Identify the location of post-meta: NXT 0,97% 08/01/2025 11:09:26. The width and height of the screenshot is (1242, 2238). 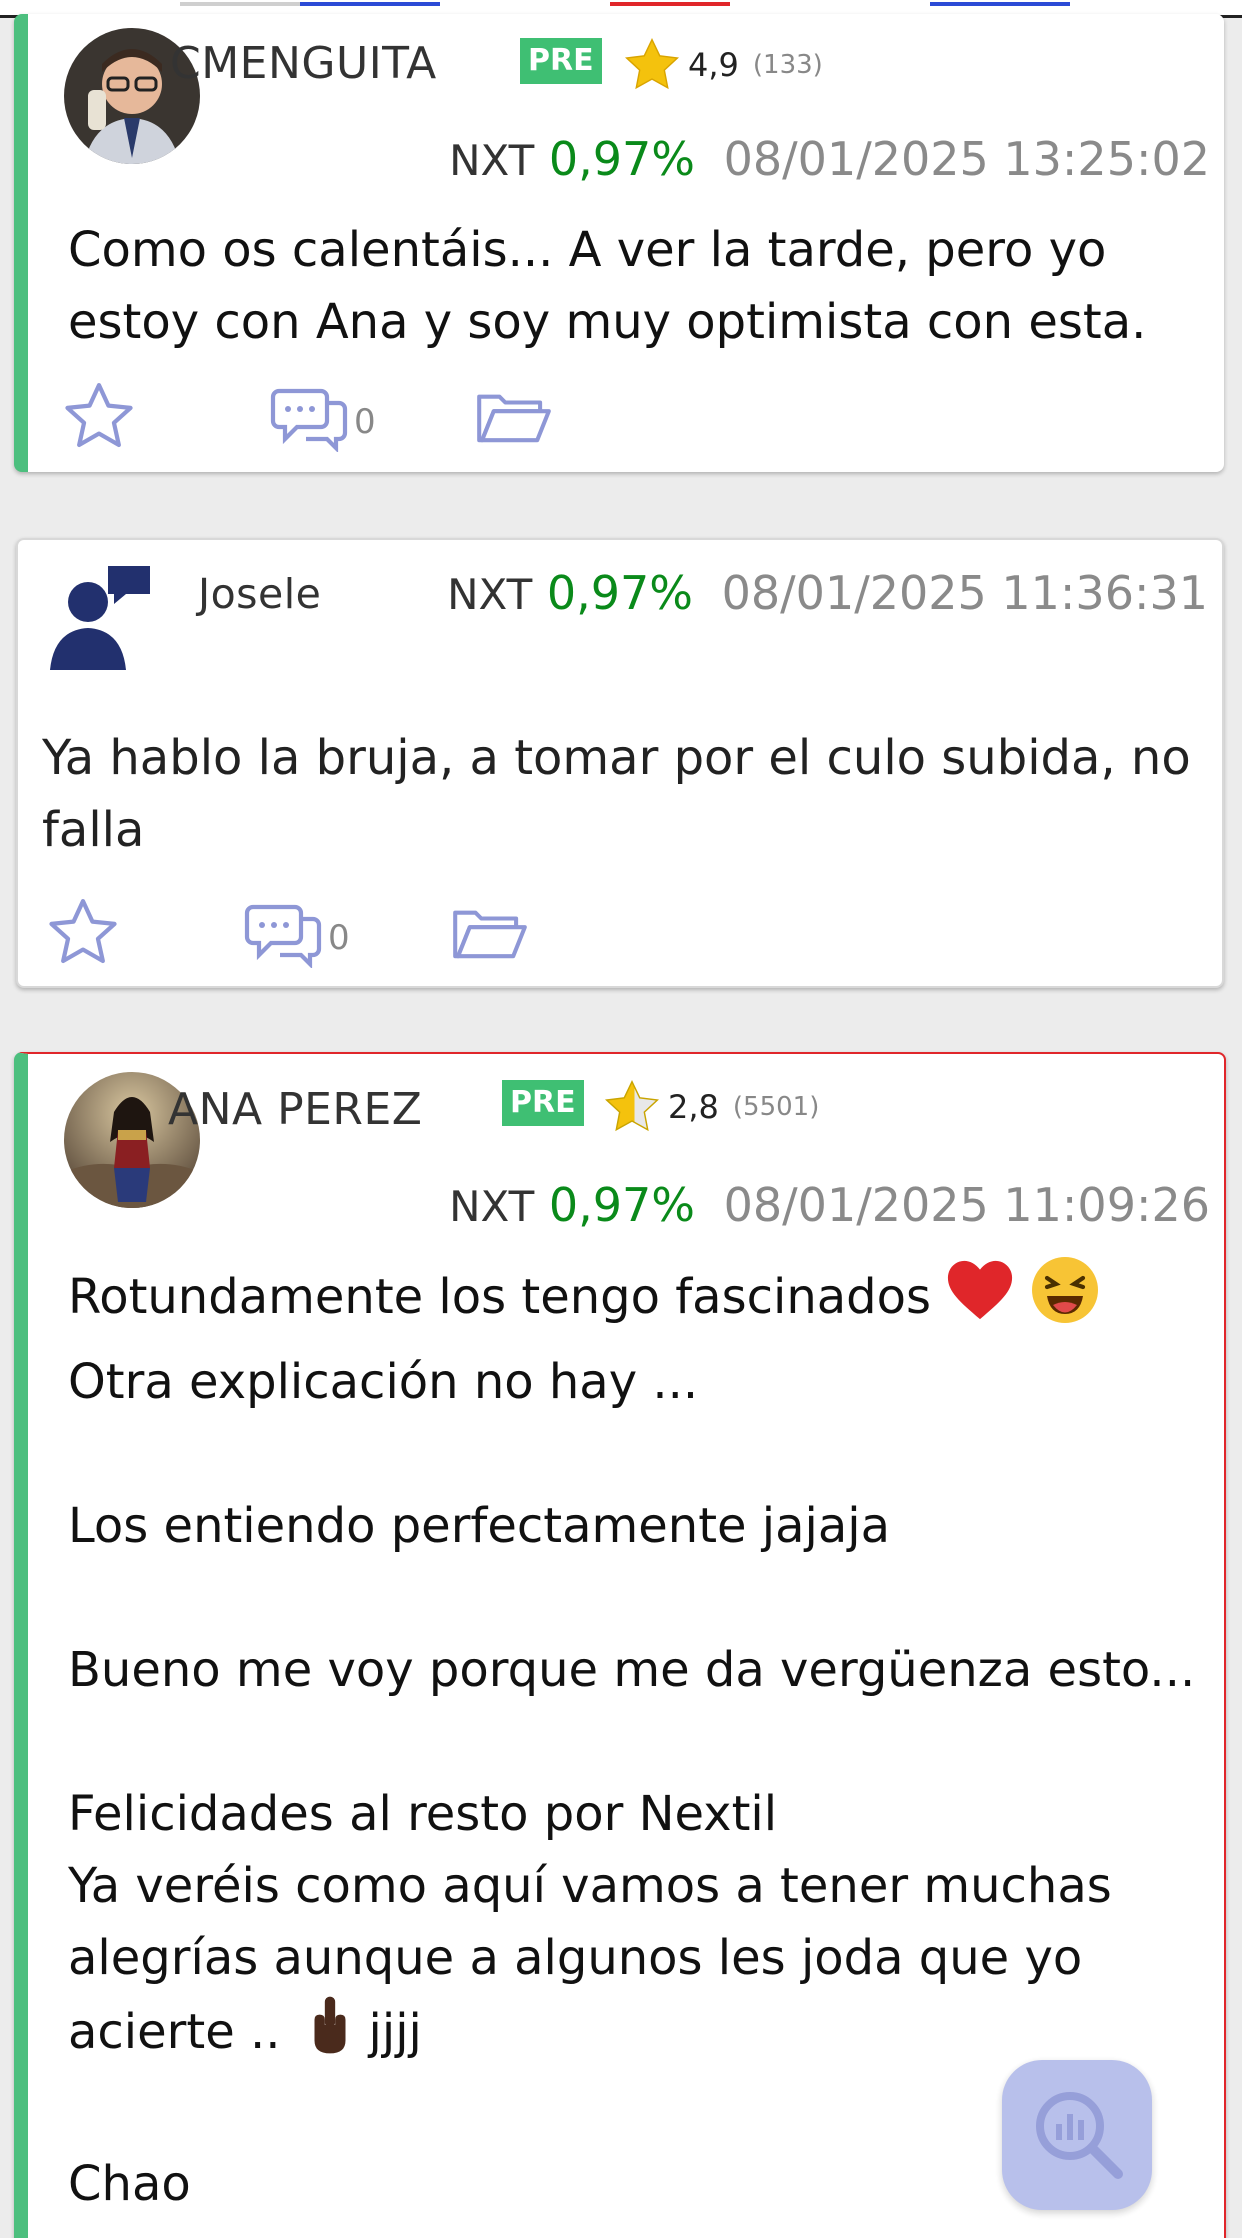
(829, 1205).